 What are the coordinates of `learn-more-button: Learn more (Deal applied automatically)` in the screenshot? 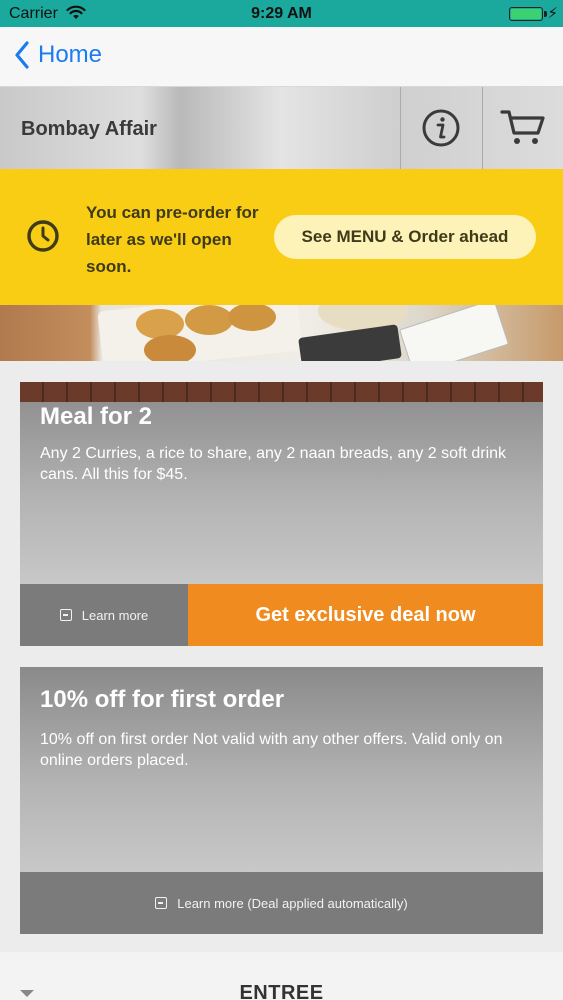 It's located at (281, 903).